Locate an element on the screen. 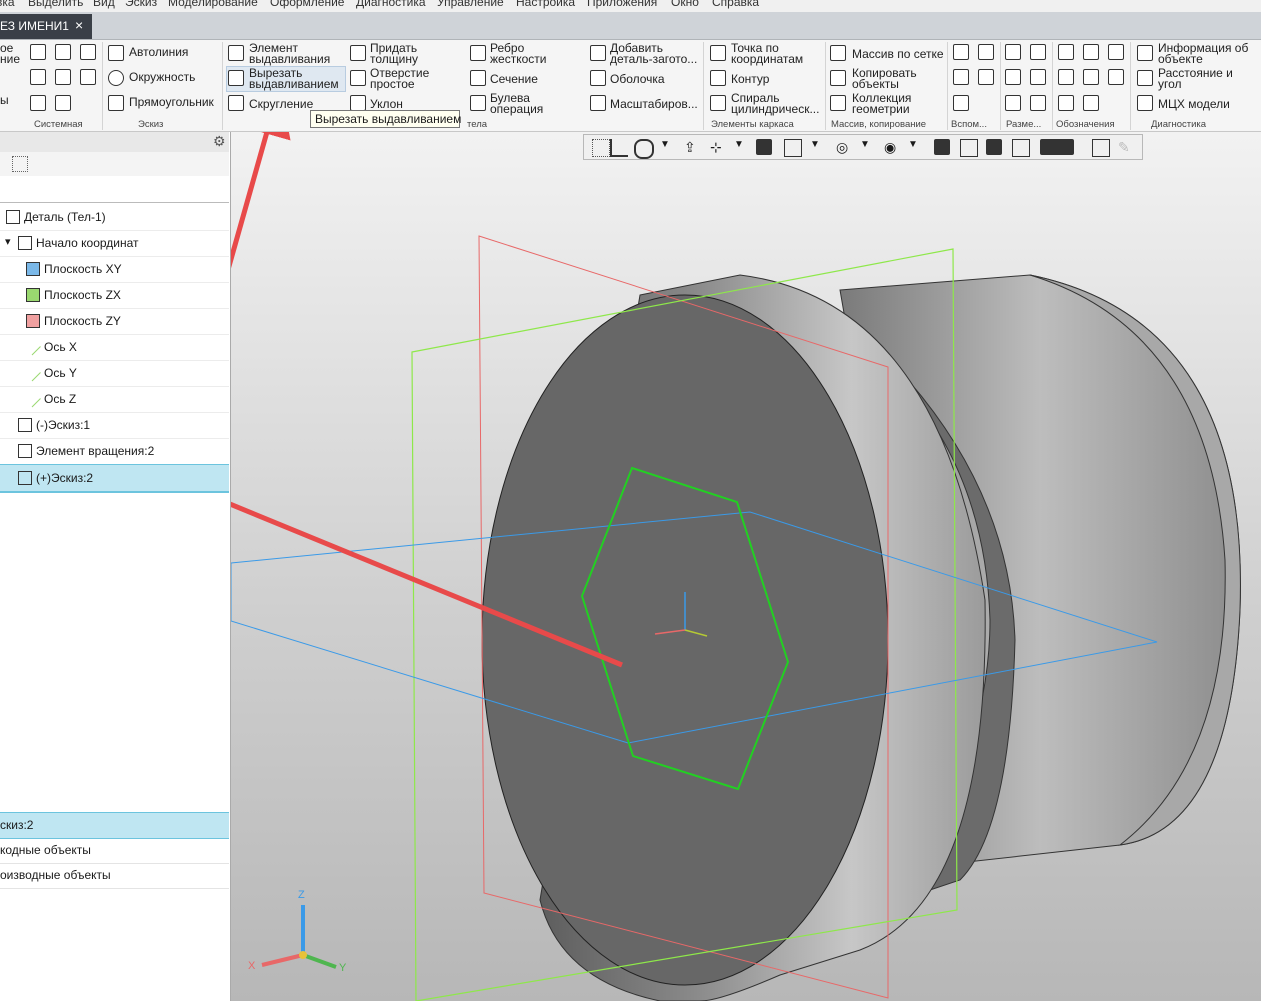 This screenshot has height=1001, width=1261. boolean-icon is located at coordinates (478, 103).